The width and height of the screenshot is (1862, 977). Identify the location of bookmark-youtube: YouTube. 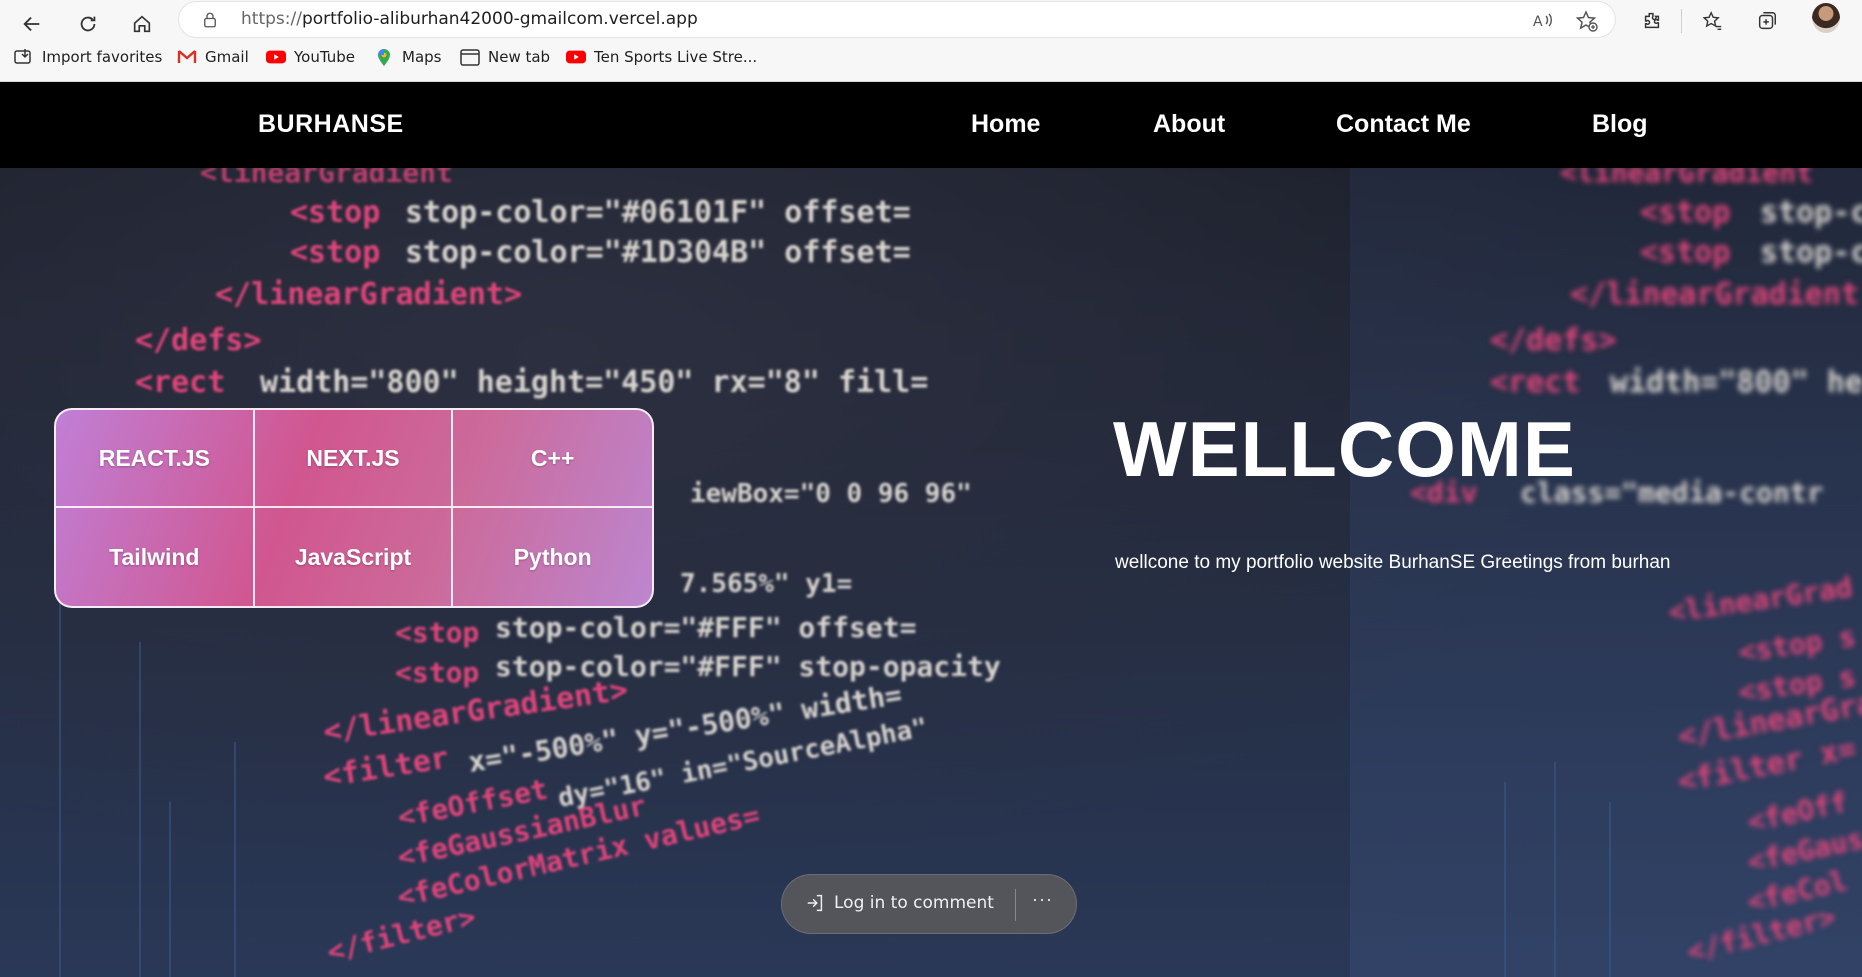
(310, 57).